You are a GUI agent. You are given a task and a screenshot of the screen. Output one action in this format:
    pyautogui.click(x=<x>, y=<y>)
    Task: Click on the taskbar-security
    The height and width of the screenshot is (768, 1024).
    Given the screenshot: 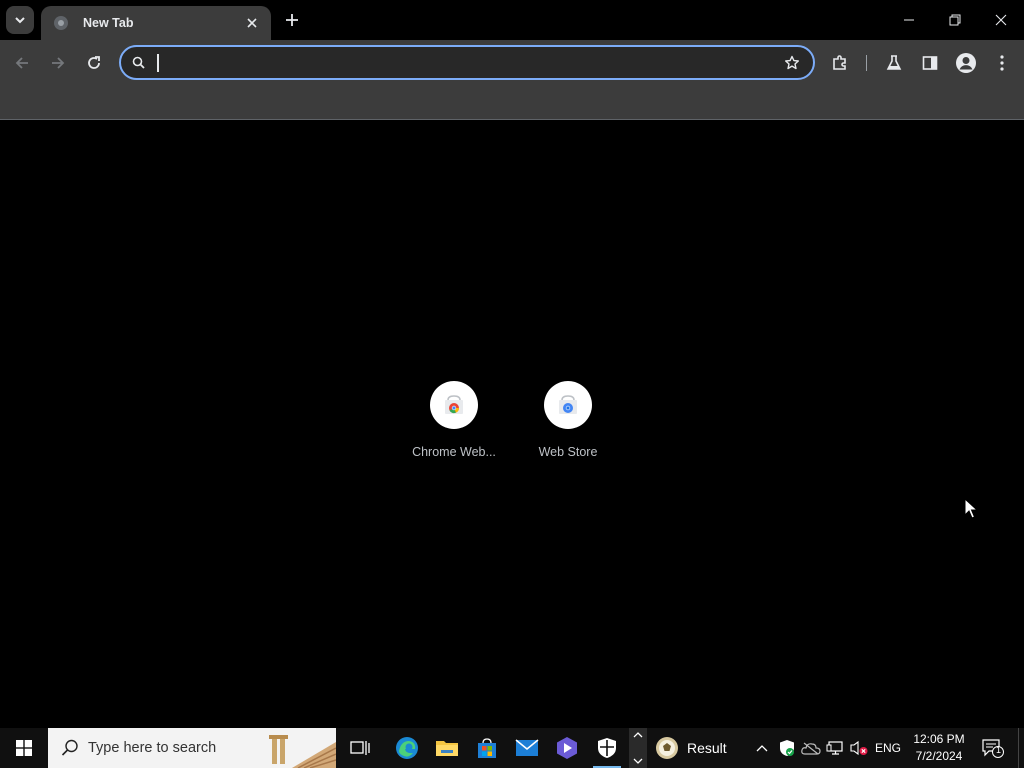 What is the action you would take?
    pyautogui.click(x=607, y=748)
    